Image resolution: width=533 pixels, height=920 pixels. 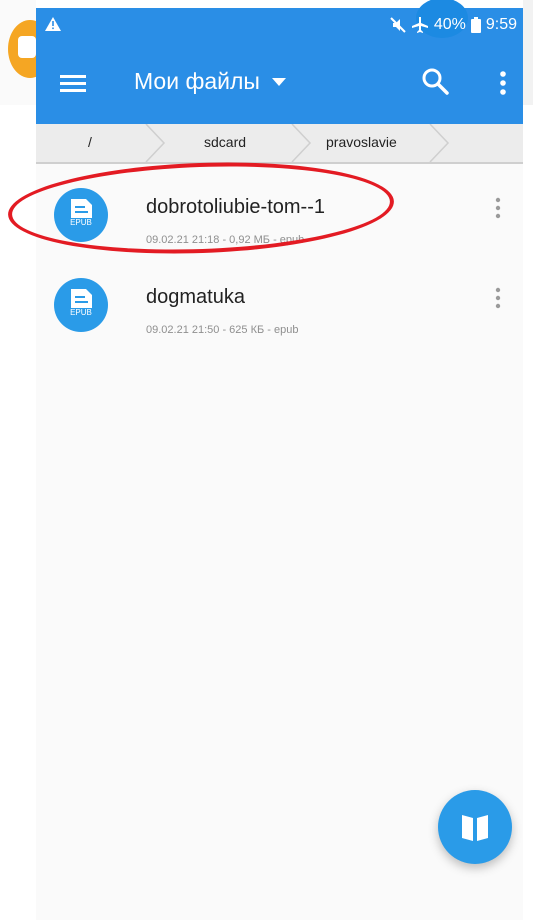 What do you see at coordinates (398, 25) in the screenshot?
I see `mute-icon` at bounding box center [398, 25].